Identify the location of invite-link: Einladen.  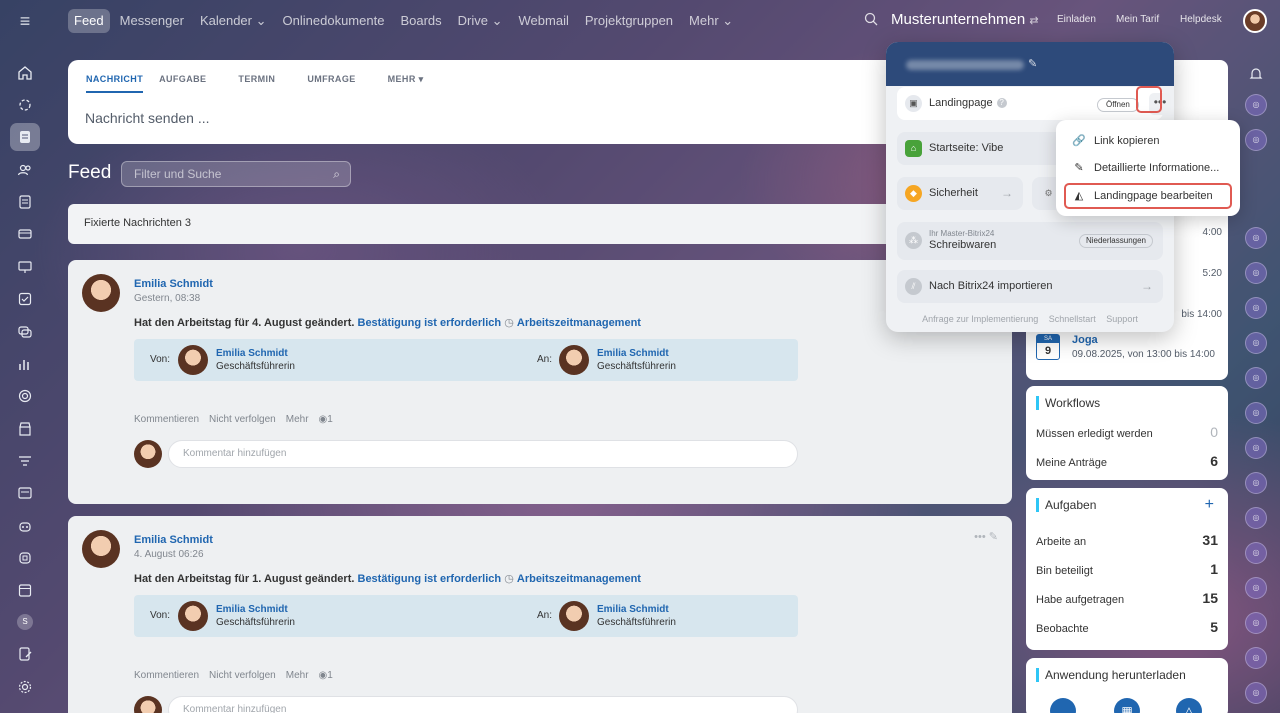
(1076, 19).